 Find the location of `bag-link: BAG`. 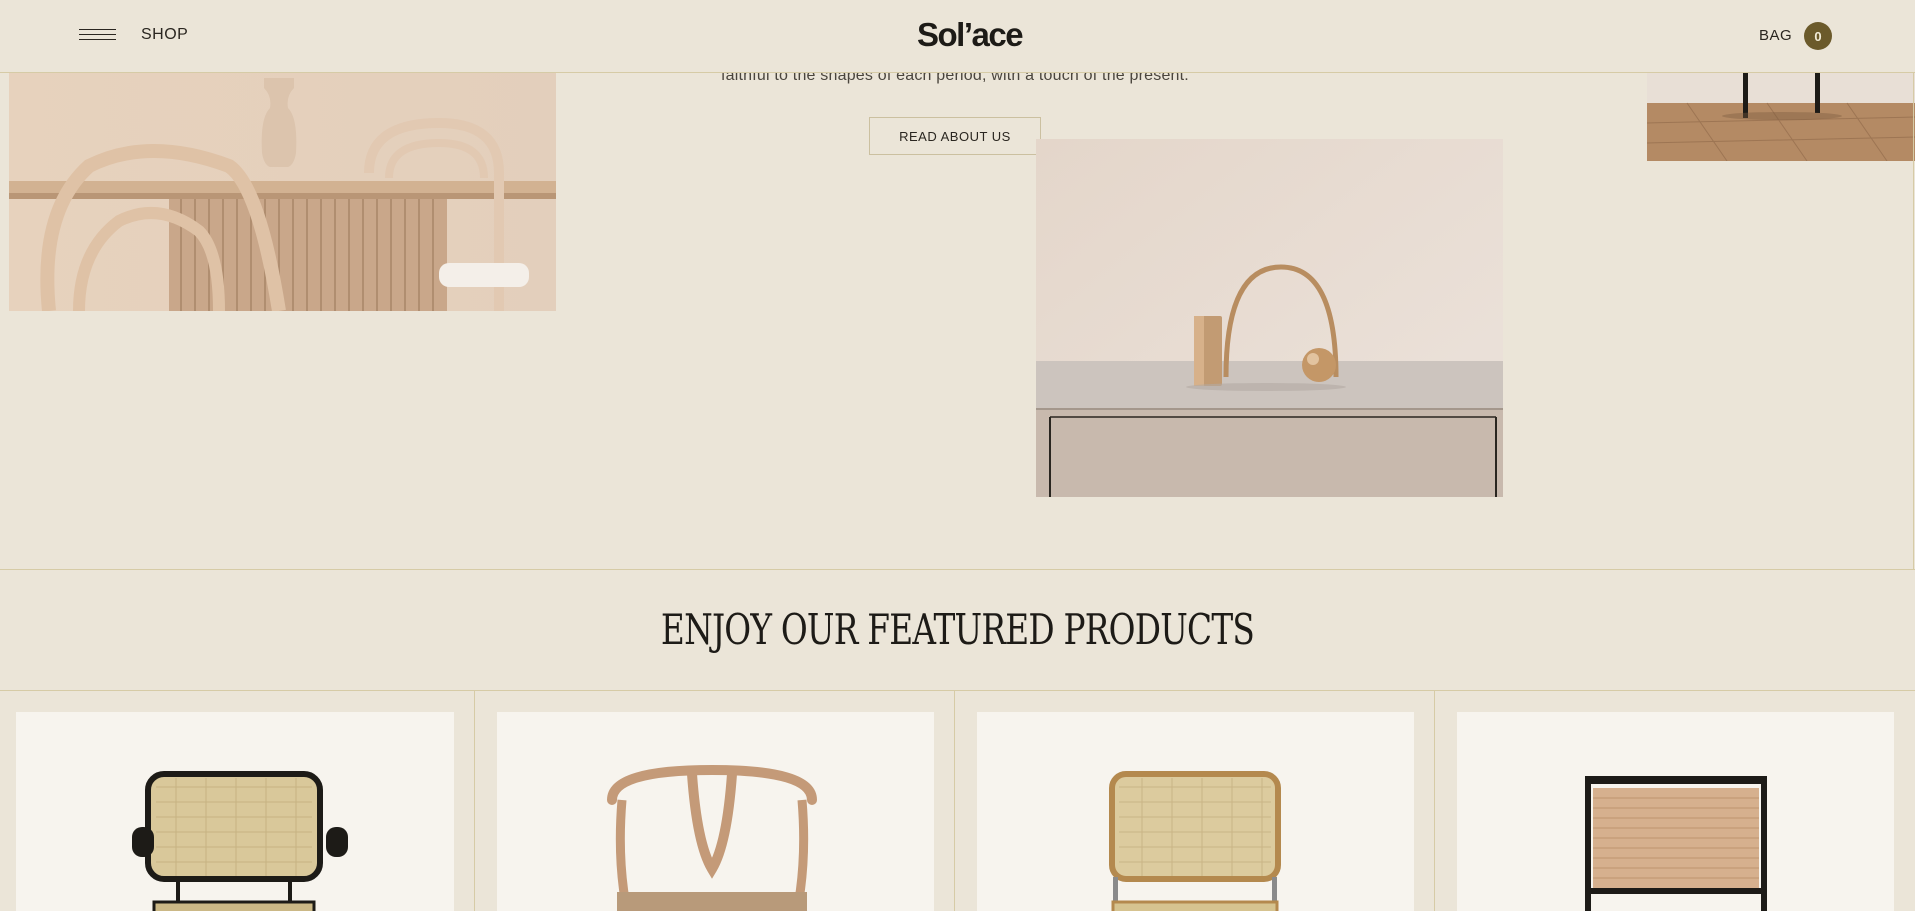

bag-link: BAG is located at coordinates (1775, 35).